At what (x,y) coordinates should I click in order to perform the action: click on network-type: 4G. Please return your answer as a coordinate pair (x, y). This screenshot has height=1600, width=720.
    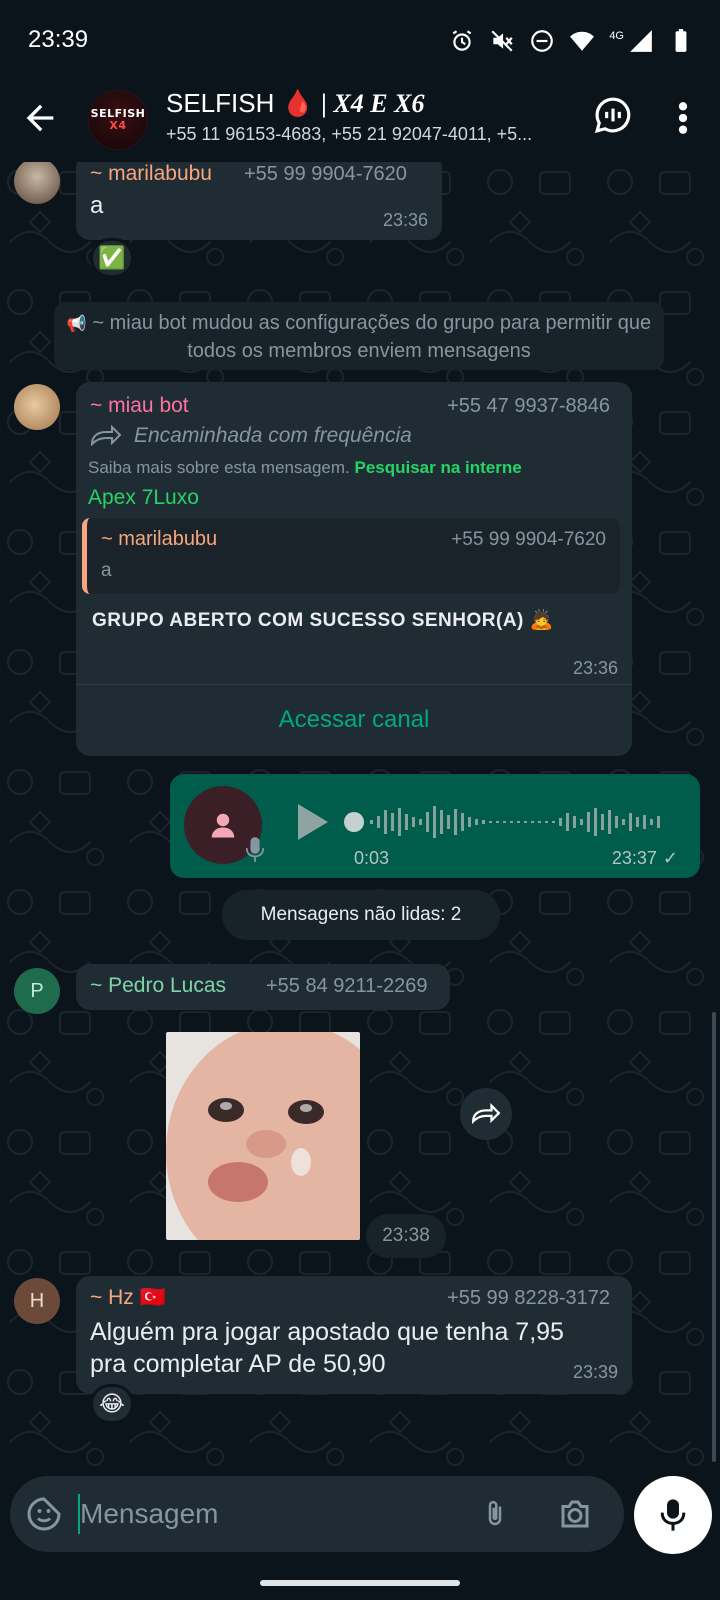
    Looking at the image, I should click on (616, 36).